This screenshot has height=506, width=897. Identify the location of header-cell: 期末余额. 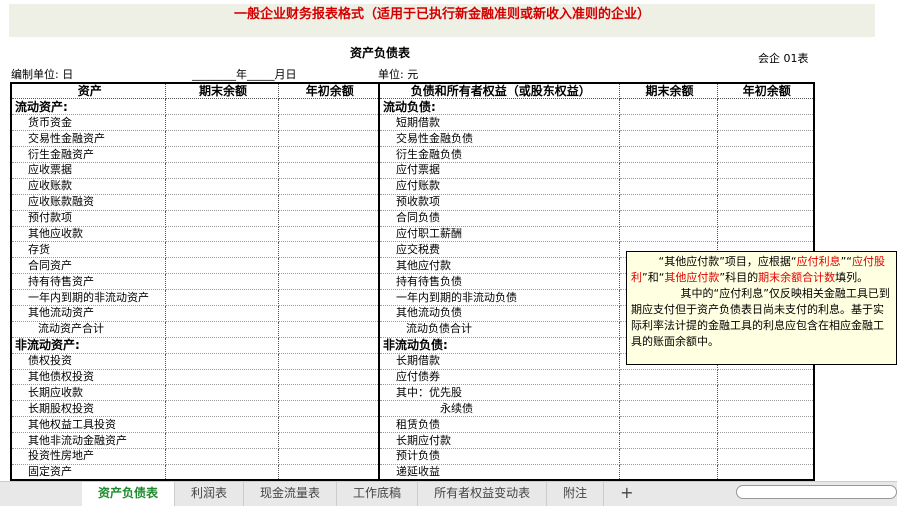
(668, 91).